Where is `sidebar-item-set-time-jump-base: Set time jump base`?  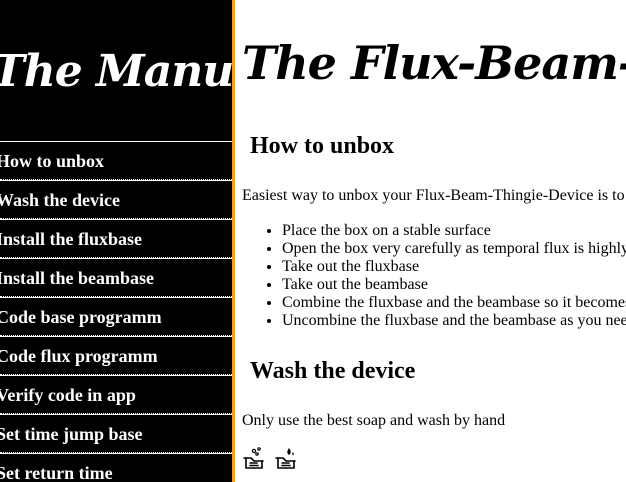
sidebar-item-set-time-jump-base: Set time jump base is located at coordinates (116, 433).